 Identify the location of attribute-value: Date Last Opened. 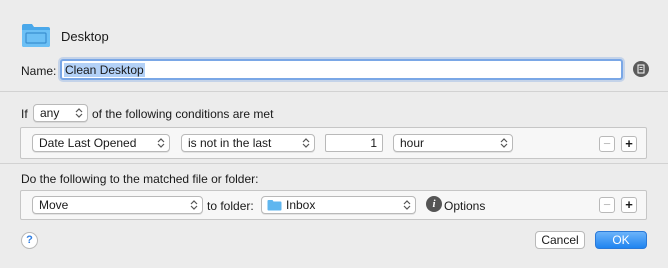
(88, 143).